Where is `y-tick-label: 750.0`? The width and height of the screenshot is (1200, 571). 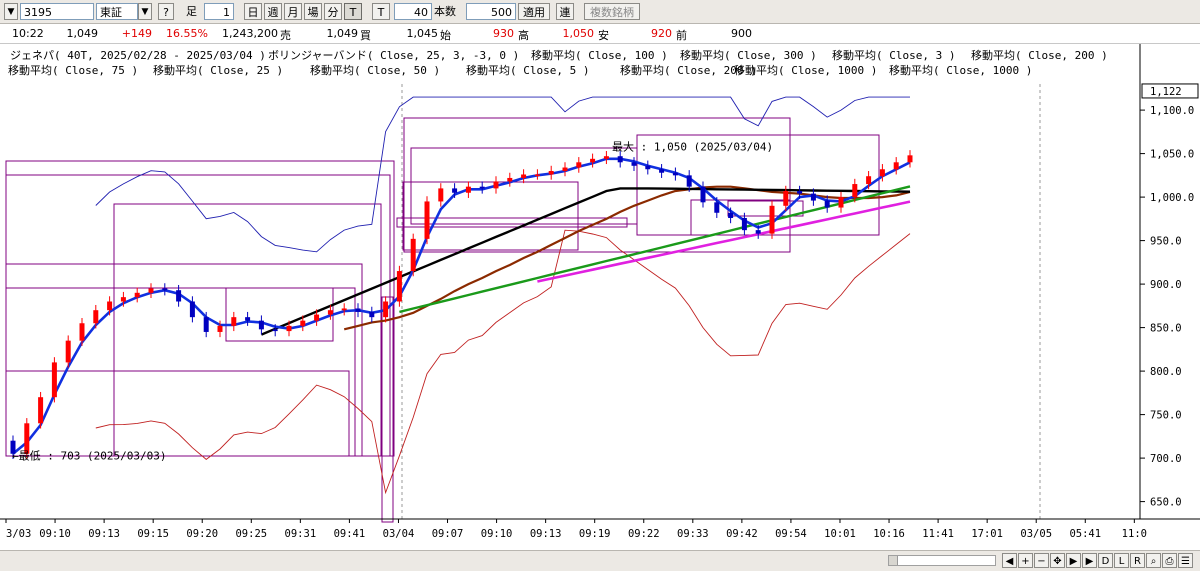 y-tick-label: 750.0 is located at coordinates (1166, 416).